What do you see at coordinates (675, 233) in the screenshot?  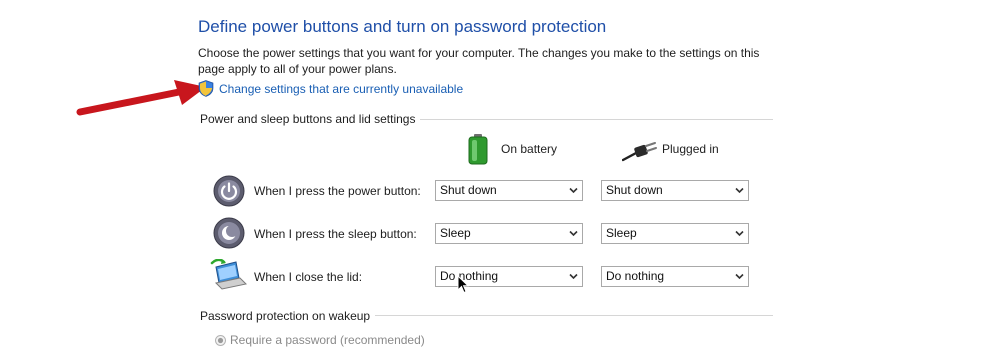 I see `sleep-button-plugged-select: Sleep` at bounding box center [675, 233].